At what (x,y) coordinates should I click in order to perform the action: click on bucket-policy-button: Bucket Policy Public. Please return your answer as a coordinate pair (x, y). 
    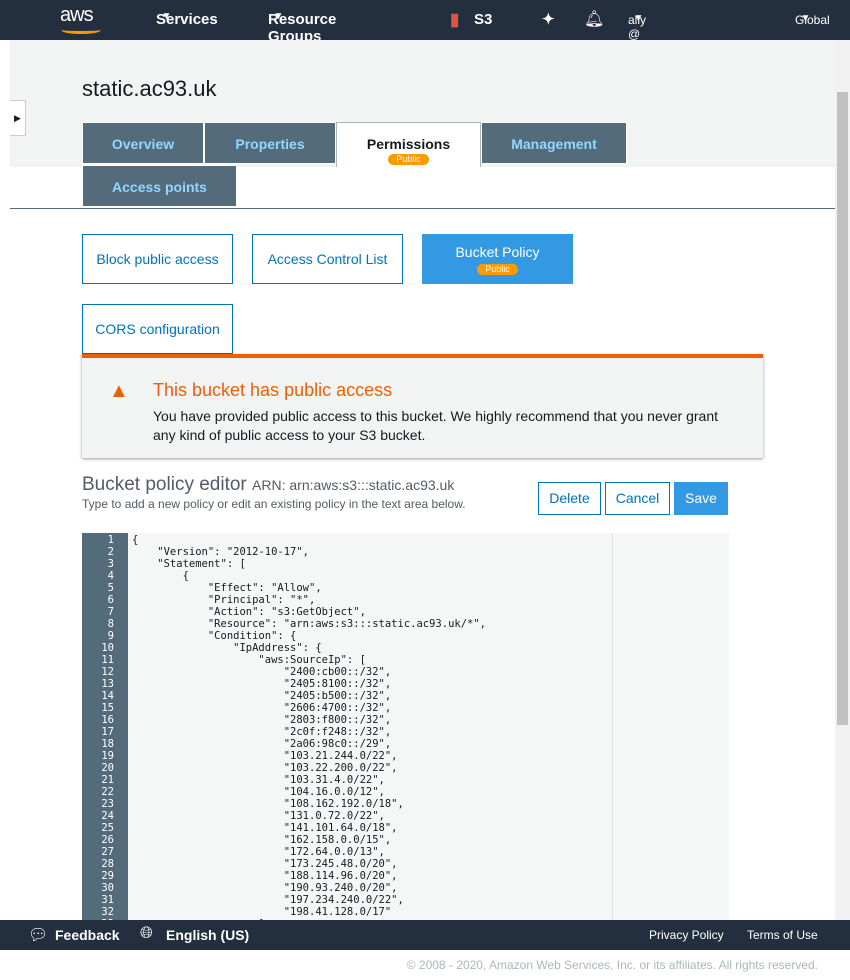
    Looking at the image, I should click on (497, 259).